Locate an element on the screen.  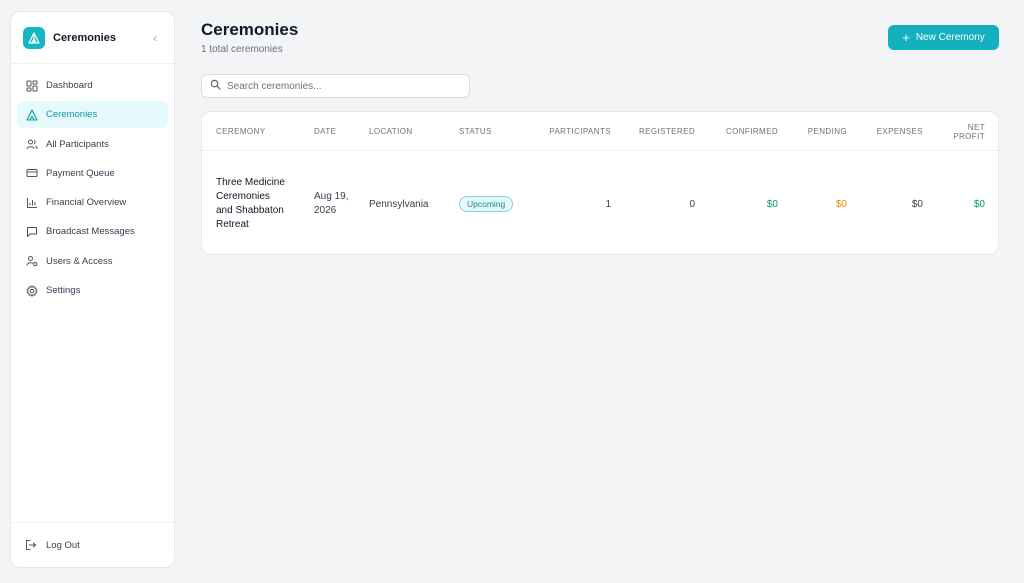
sidebar-item-label: Users & Access is located at coordinates (79, 261).